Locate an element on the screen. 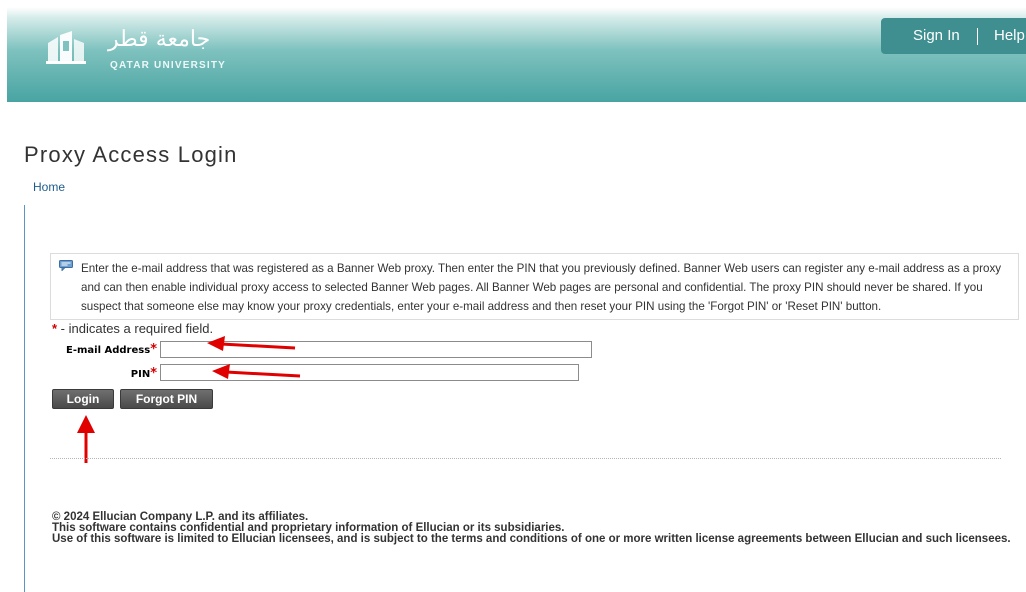 This screenshot has height=592, width=1026. left-divider is located at coordinates (24, 398).